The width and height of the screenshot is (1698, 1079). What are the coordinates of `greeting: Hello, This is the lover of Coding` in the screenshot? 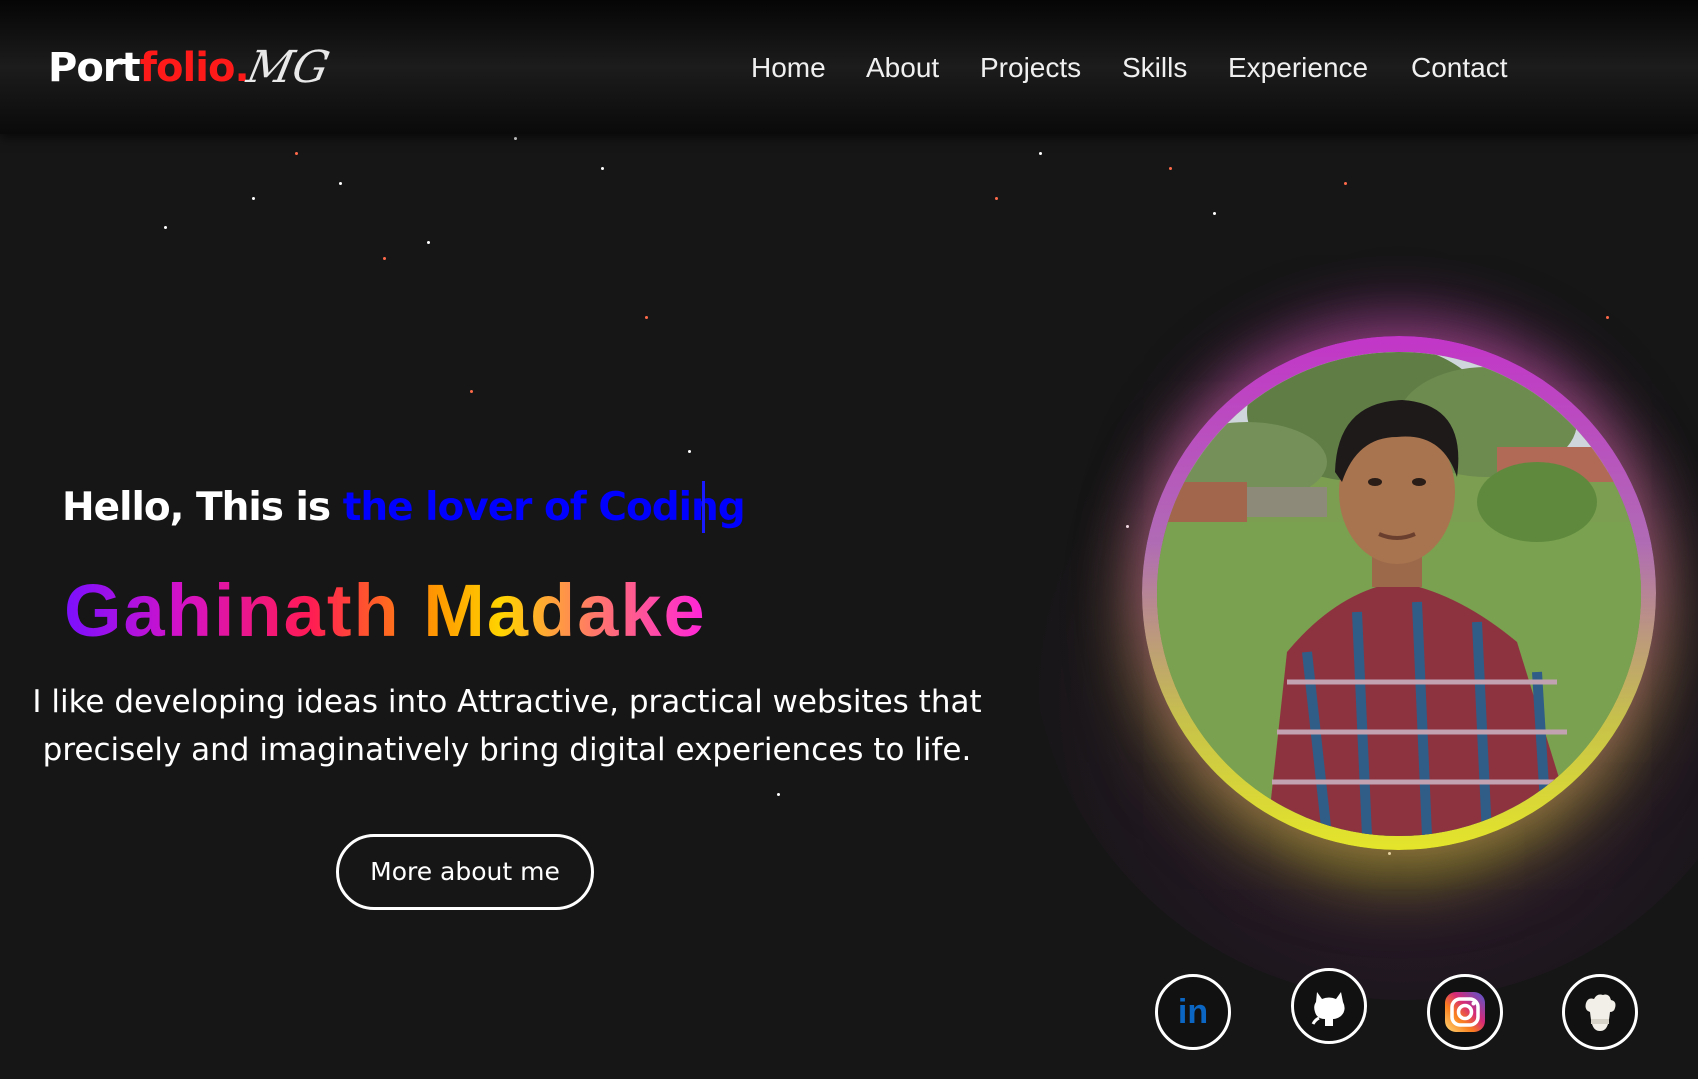 It's located at (404, 508).